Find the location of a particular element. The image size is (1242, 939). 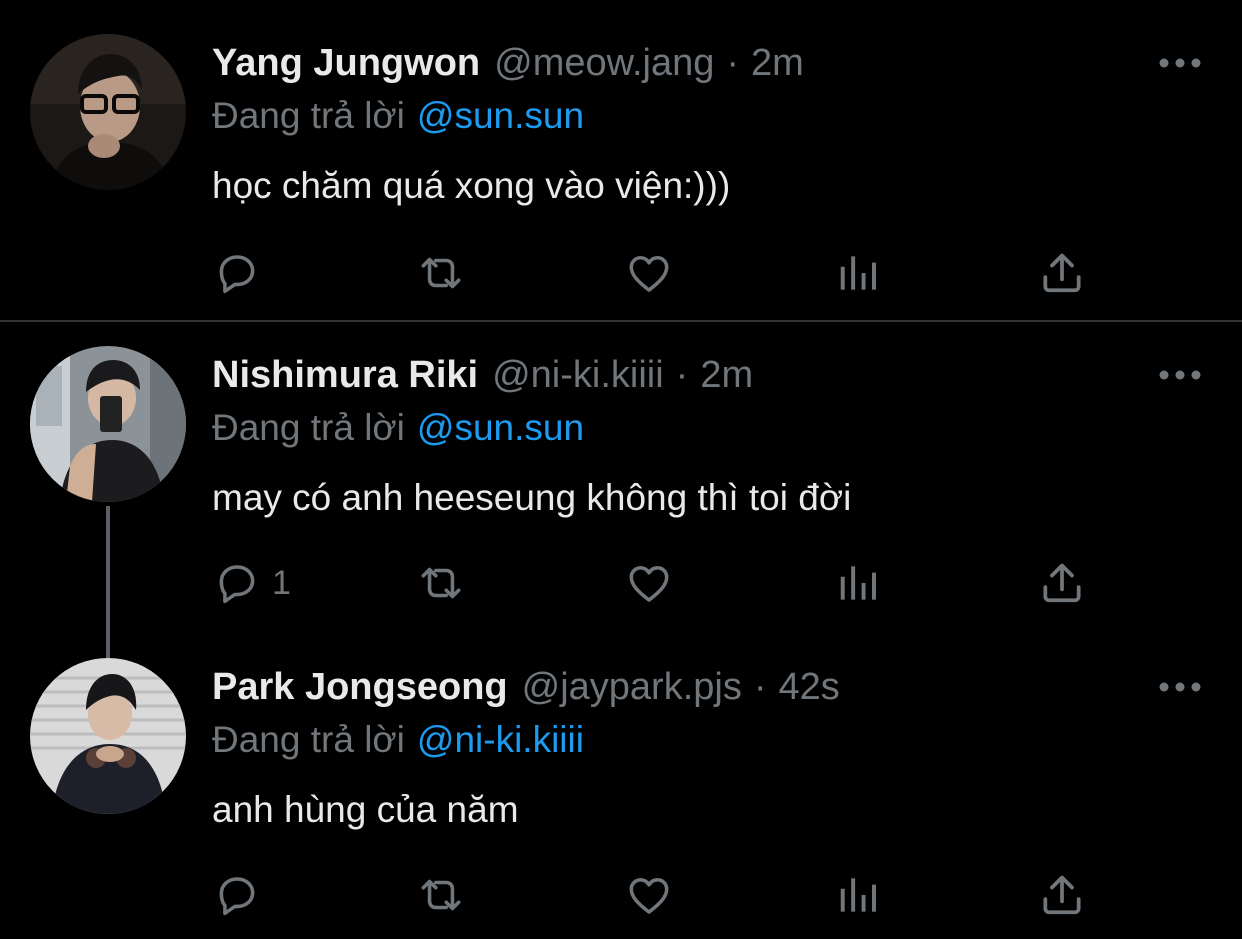

tweet-header: Yang Jungwon @meow.jang · 2m is located at coordinates (508, 63).